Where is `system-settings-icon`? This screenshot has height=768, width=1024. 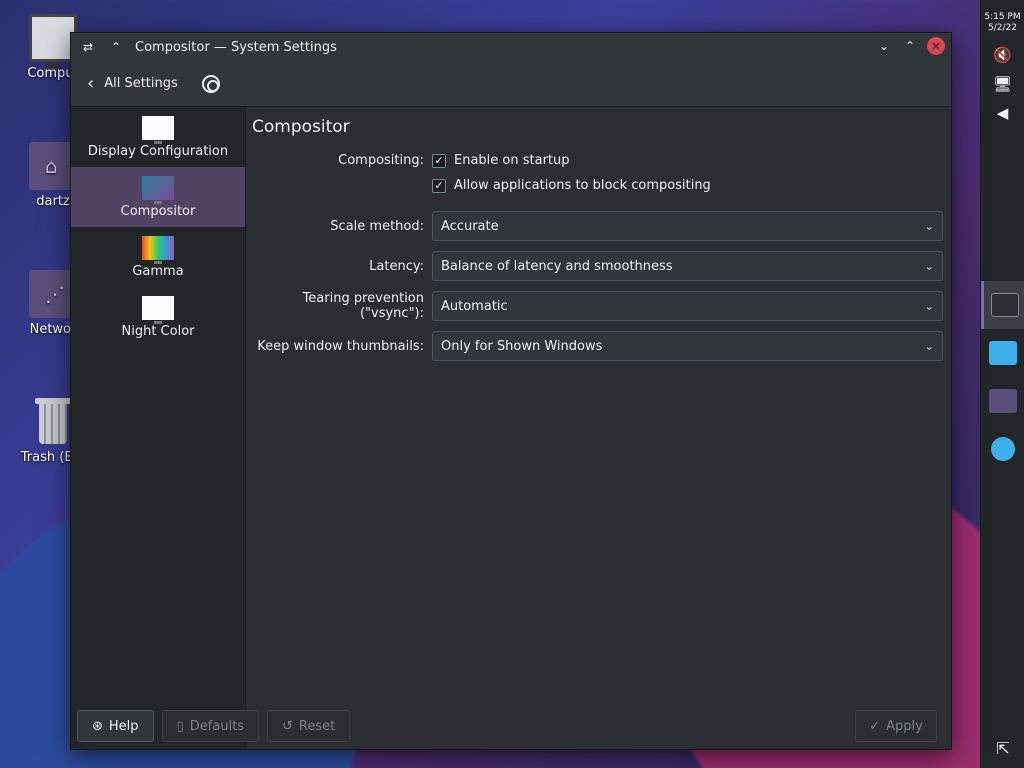 system-settings-icon is located at coordinates (1004, 305).